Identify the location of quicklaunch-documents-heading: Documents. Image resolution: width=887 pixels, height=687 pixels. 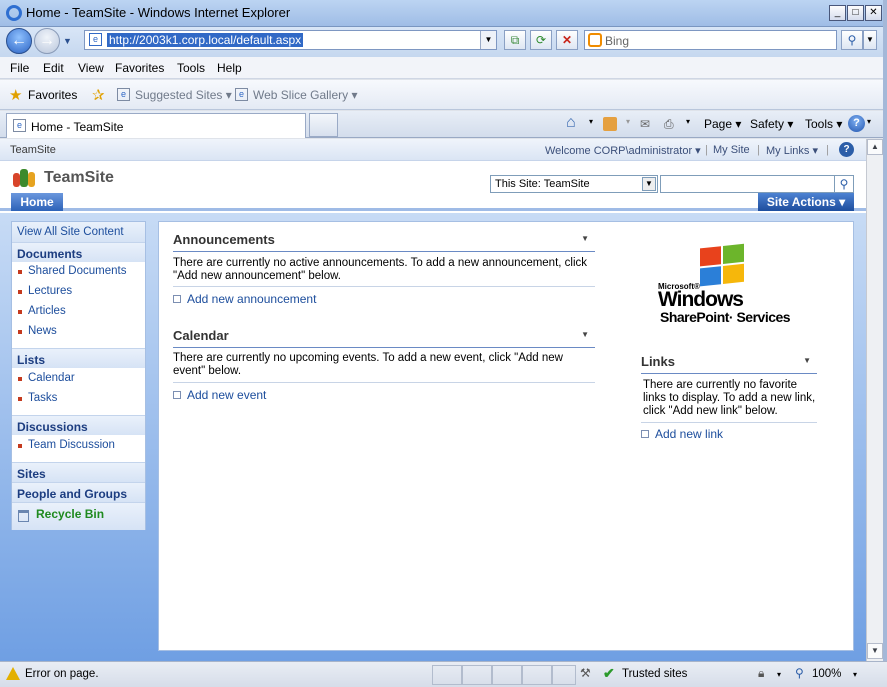
(78, 252).